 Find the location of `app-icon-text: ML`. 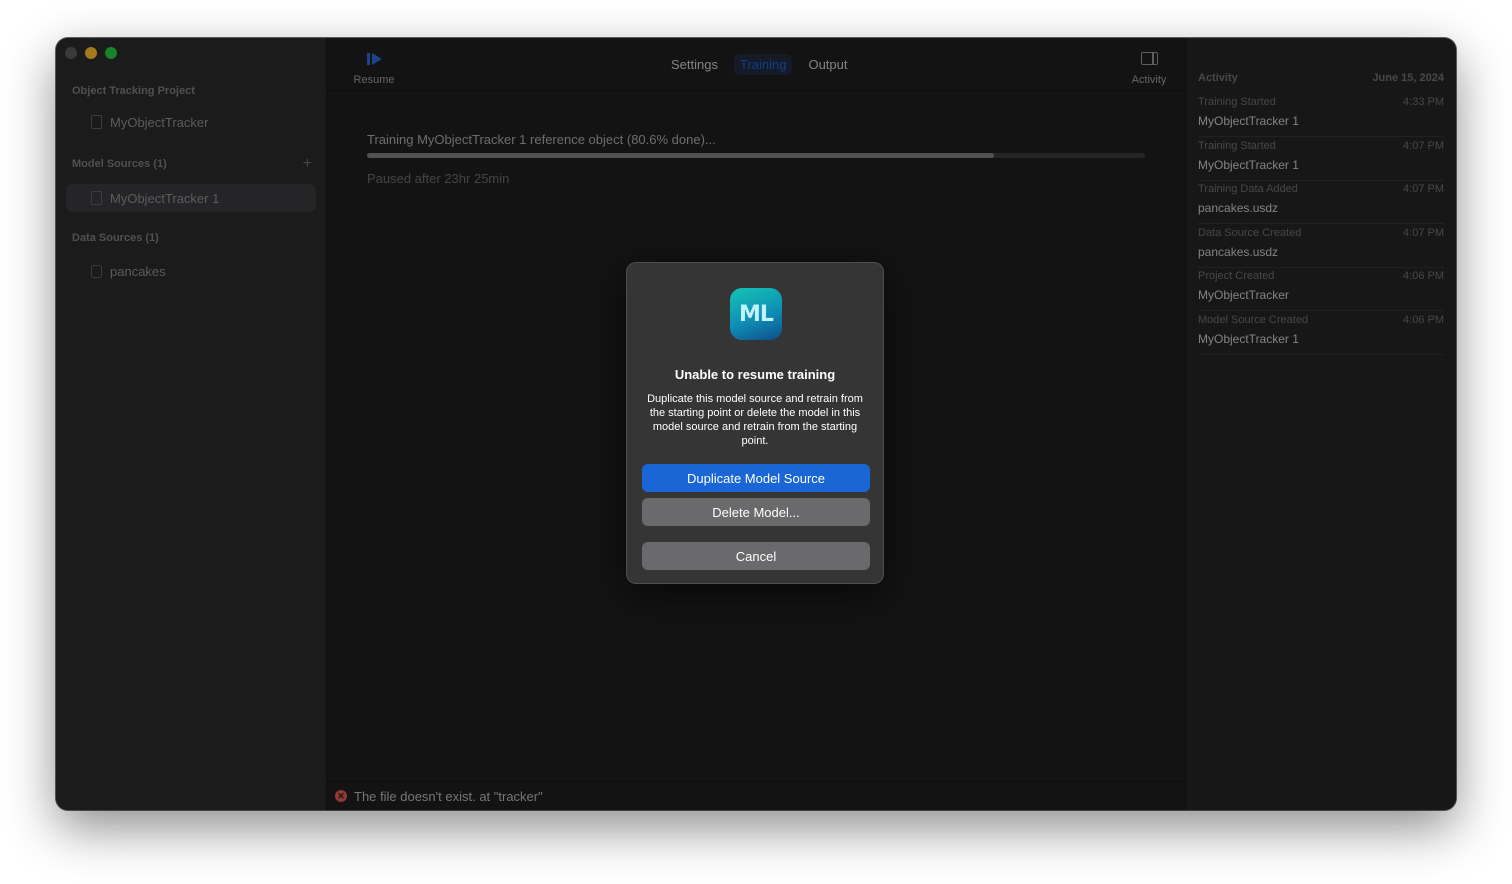

app-icon-text: ML is located at coordinates (756, 314).